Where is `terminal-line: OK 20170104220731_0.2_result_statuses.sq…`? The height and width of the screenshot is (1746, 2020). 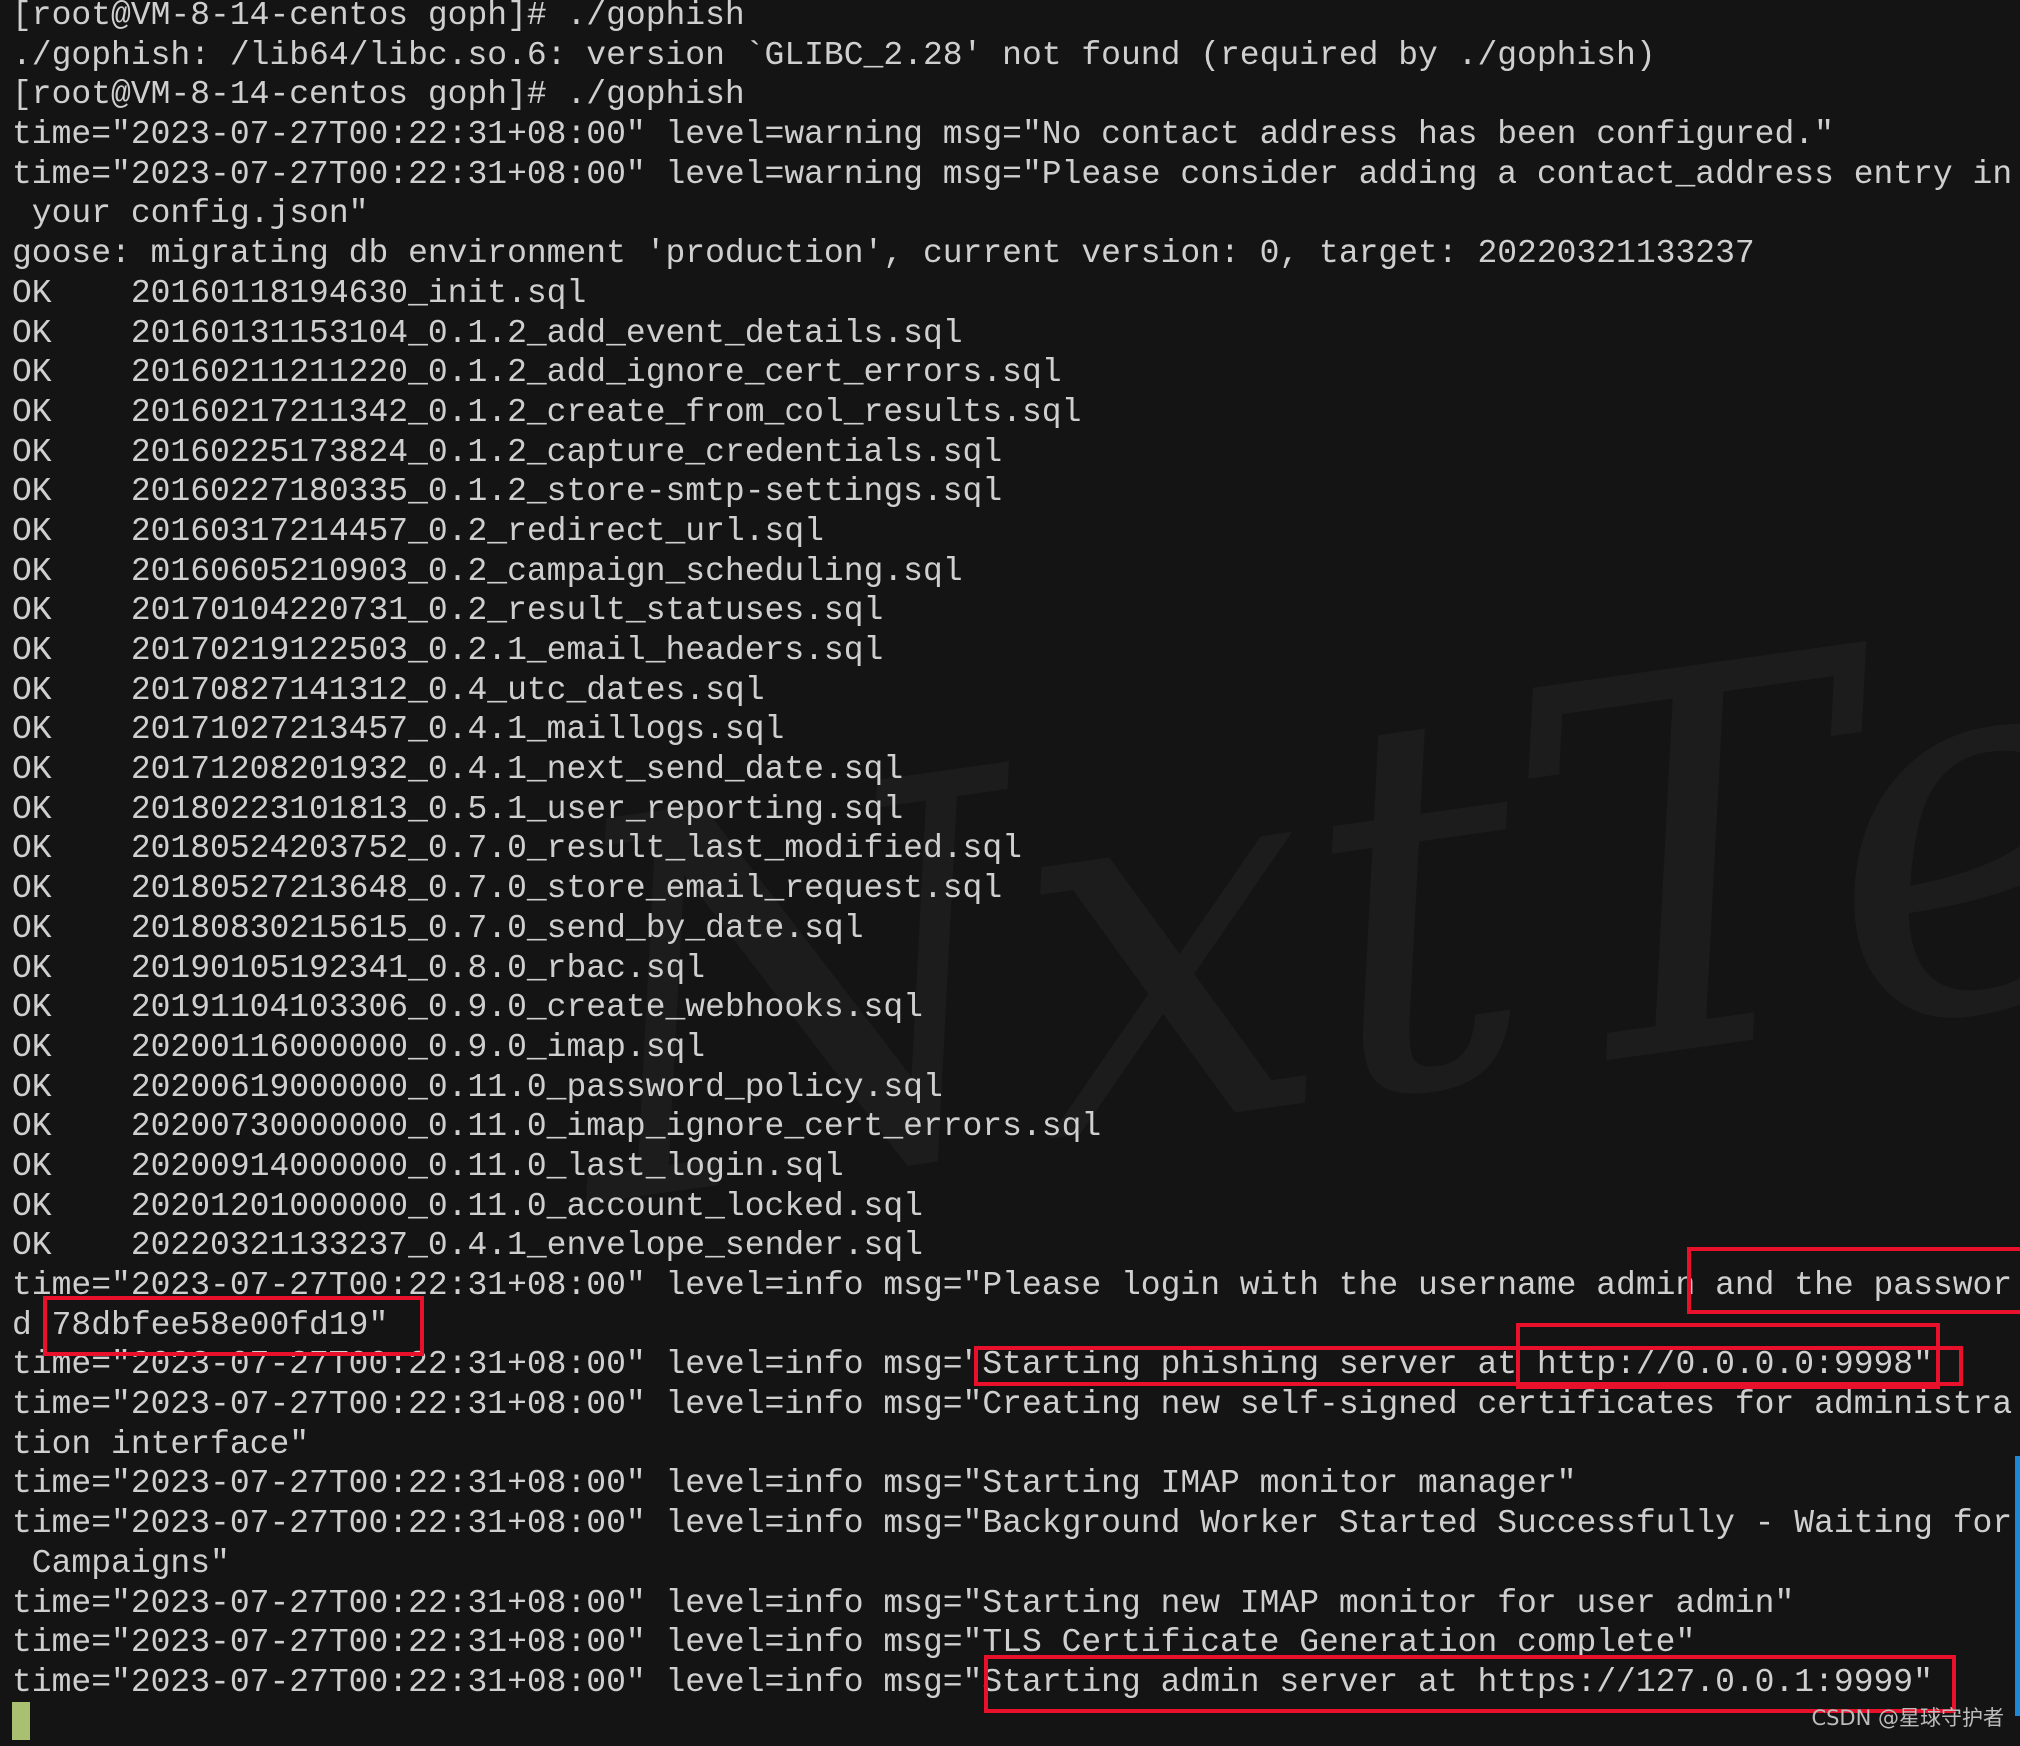 terminal-line: OK 20170104220731_0.2_result_statuses.sq… is located at coordinates (448, 611).